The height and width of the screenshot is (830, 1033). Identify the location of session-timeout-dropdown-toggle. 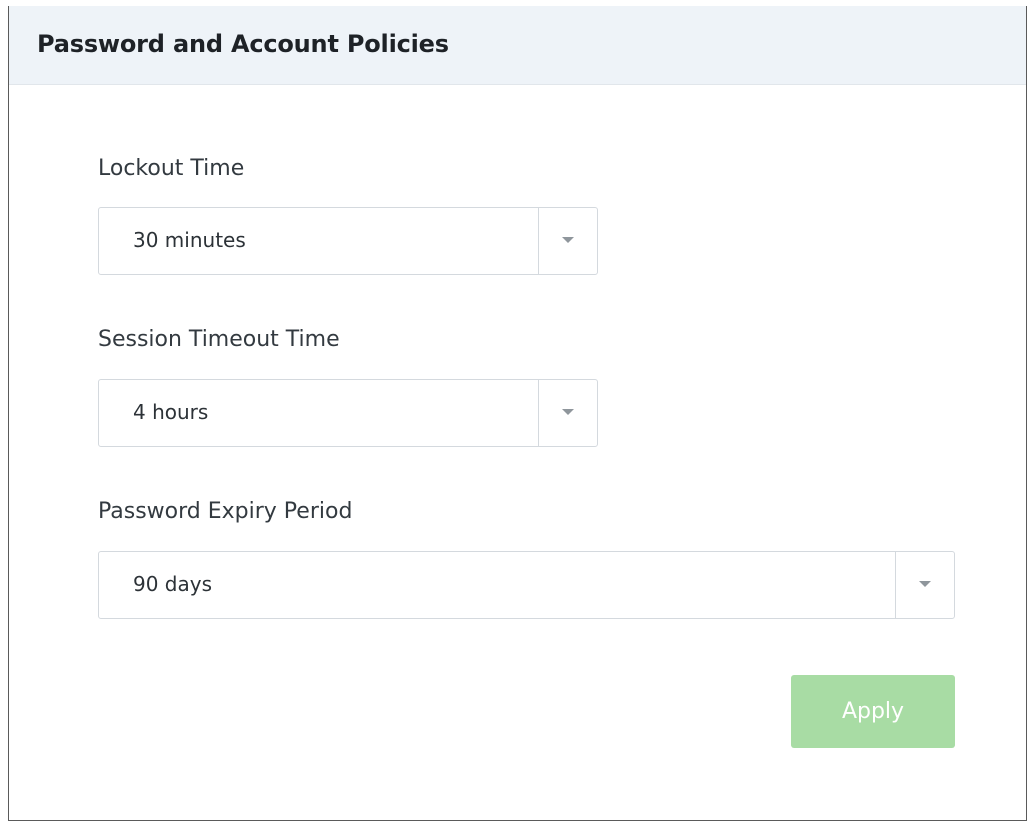
(567, 413).